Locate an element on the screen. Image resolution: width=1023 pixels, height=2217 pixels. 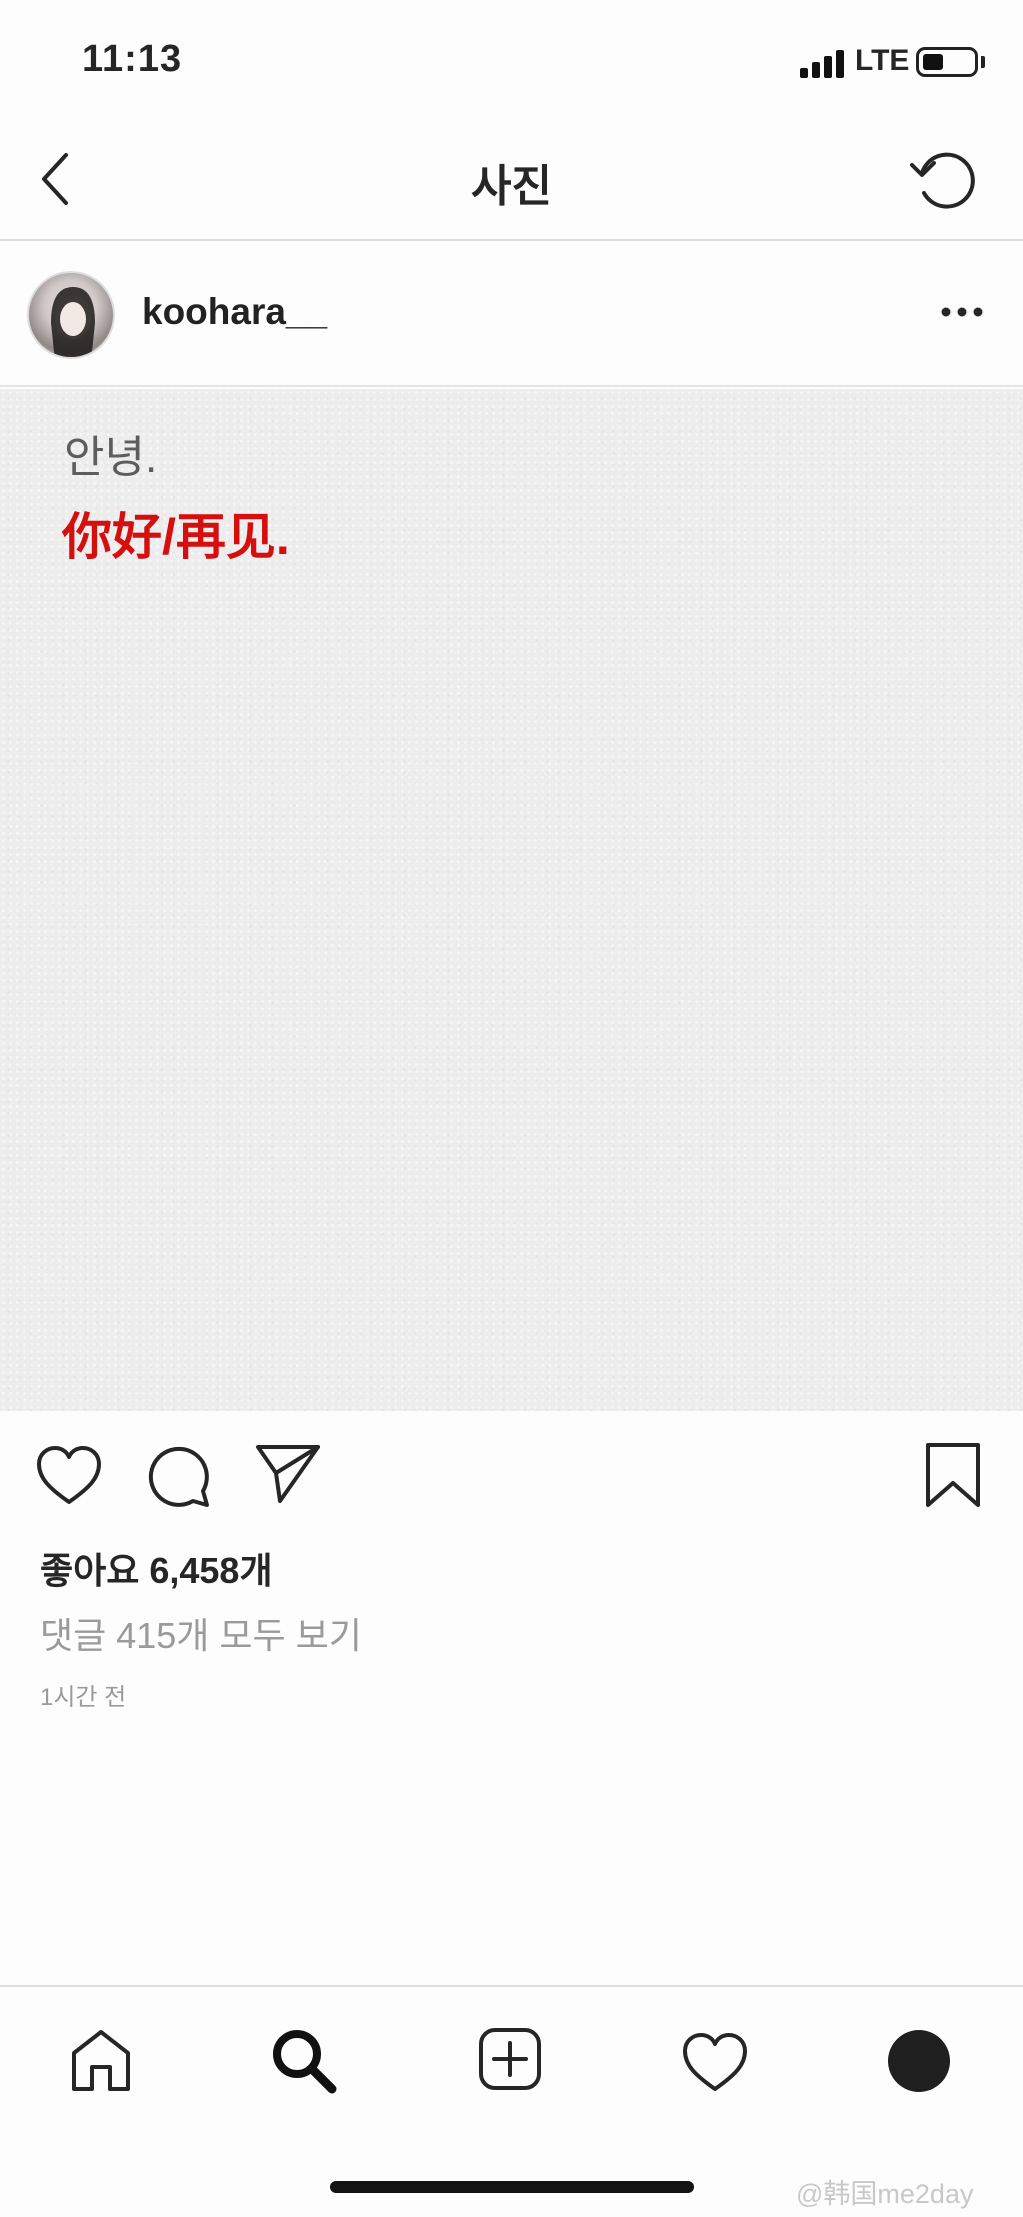
status-bar: 11:13 LTE is located at coordinates (511, 62).